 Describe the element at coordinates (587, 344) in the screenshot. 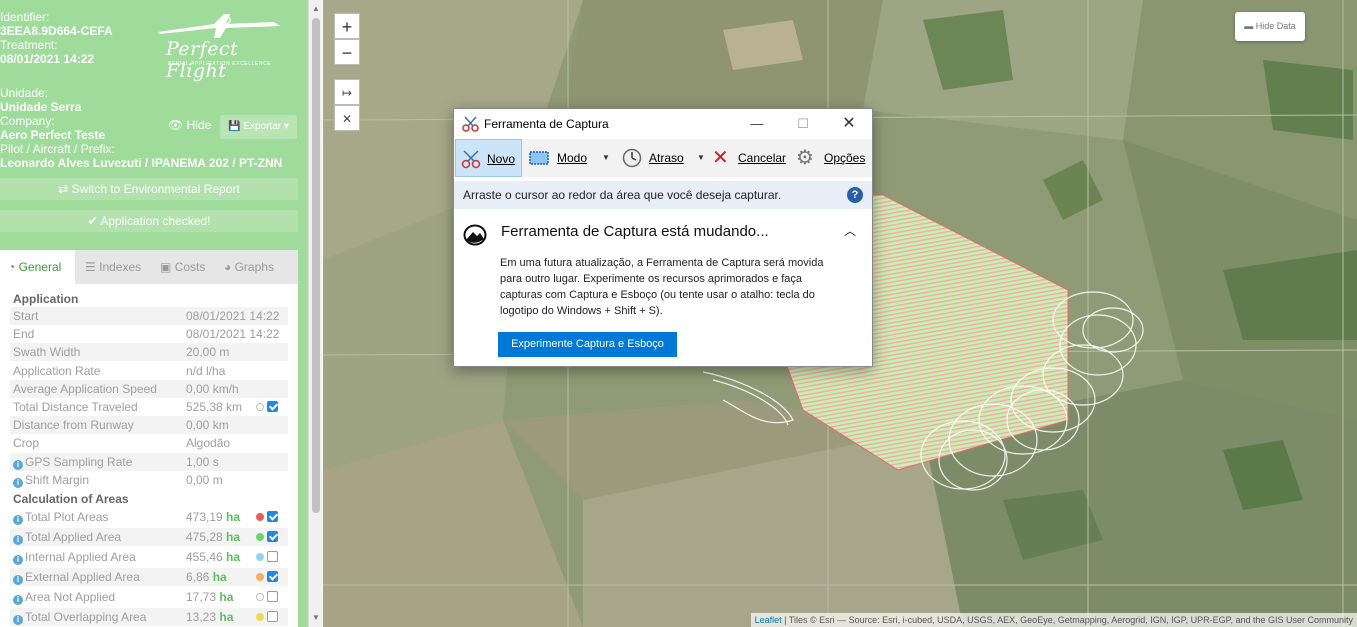

I see `try-snip-sketch-button: Experimente Captura e Esboço` at that location.